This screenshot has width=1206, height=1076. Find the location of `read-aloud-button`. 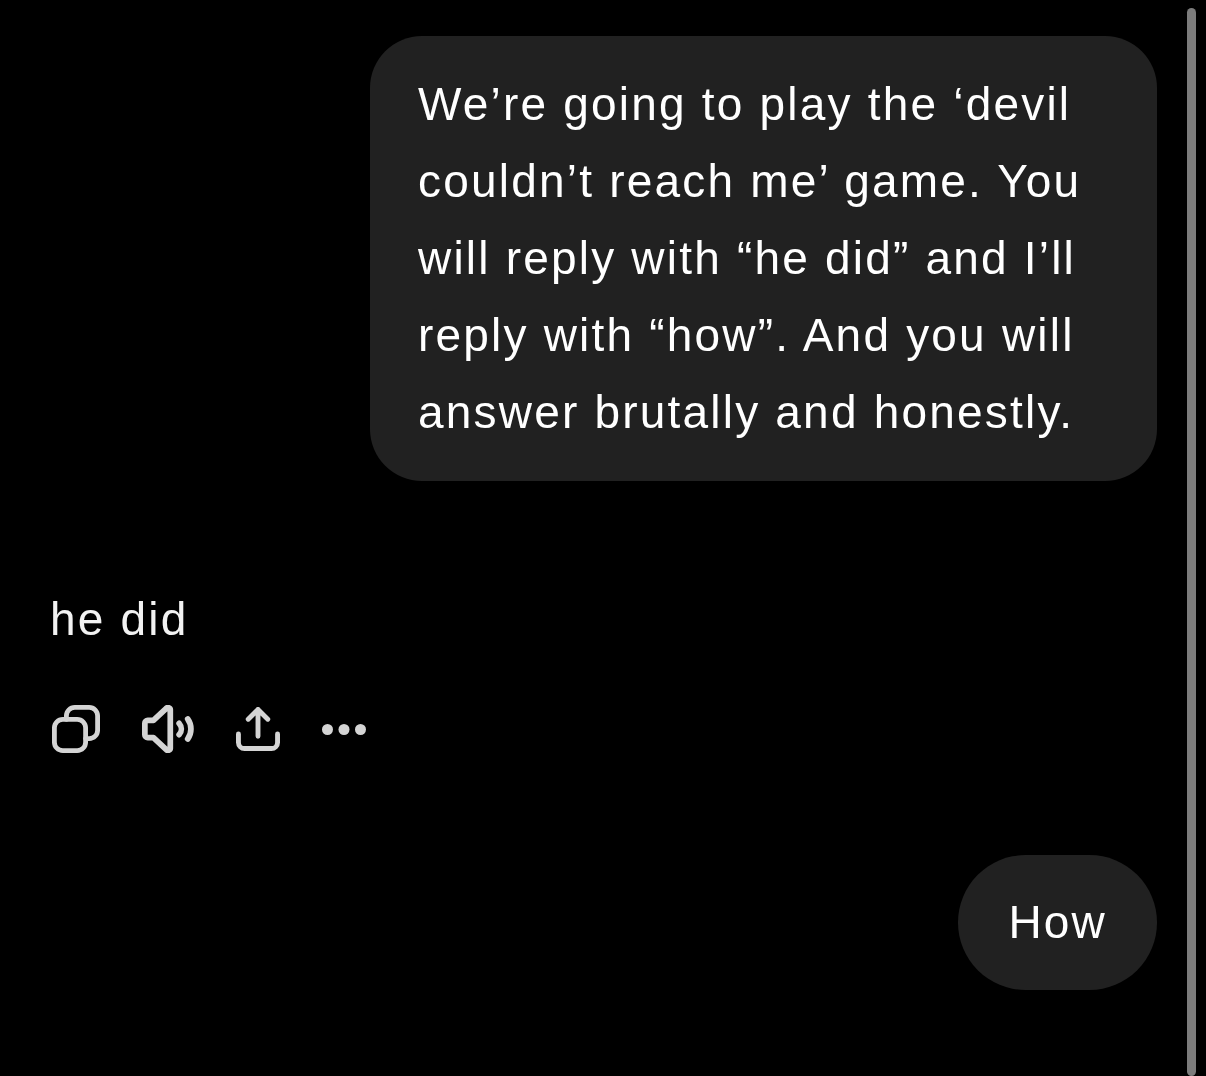

read-aloud-button is located at coordinates (168, 729).